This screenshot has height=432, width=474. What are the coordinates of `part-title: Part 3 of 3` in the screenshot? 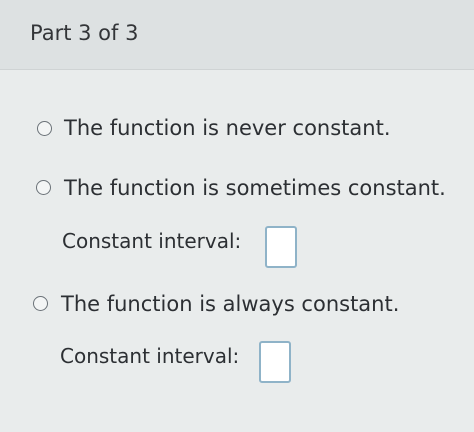 It's located at (84, 33).